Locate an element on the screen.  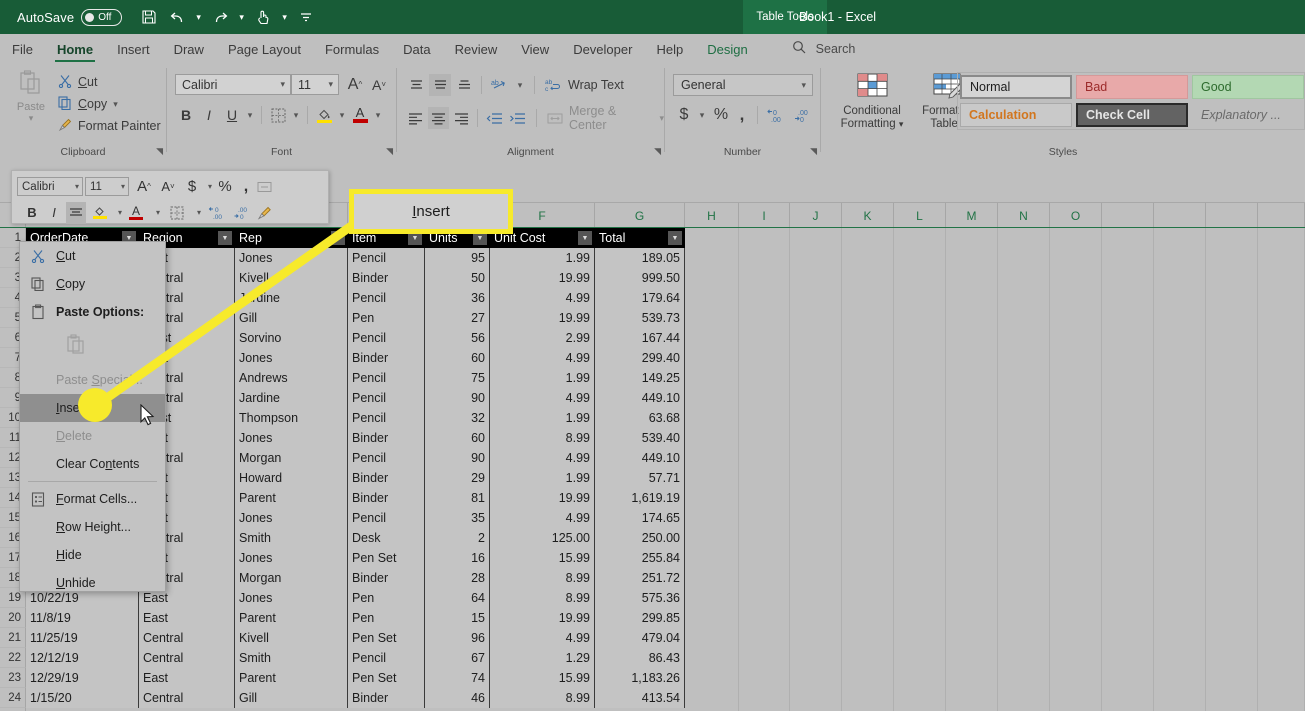
mini-accounting-format-icon: $ is located at coordinates (192, 187).